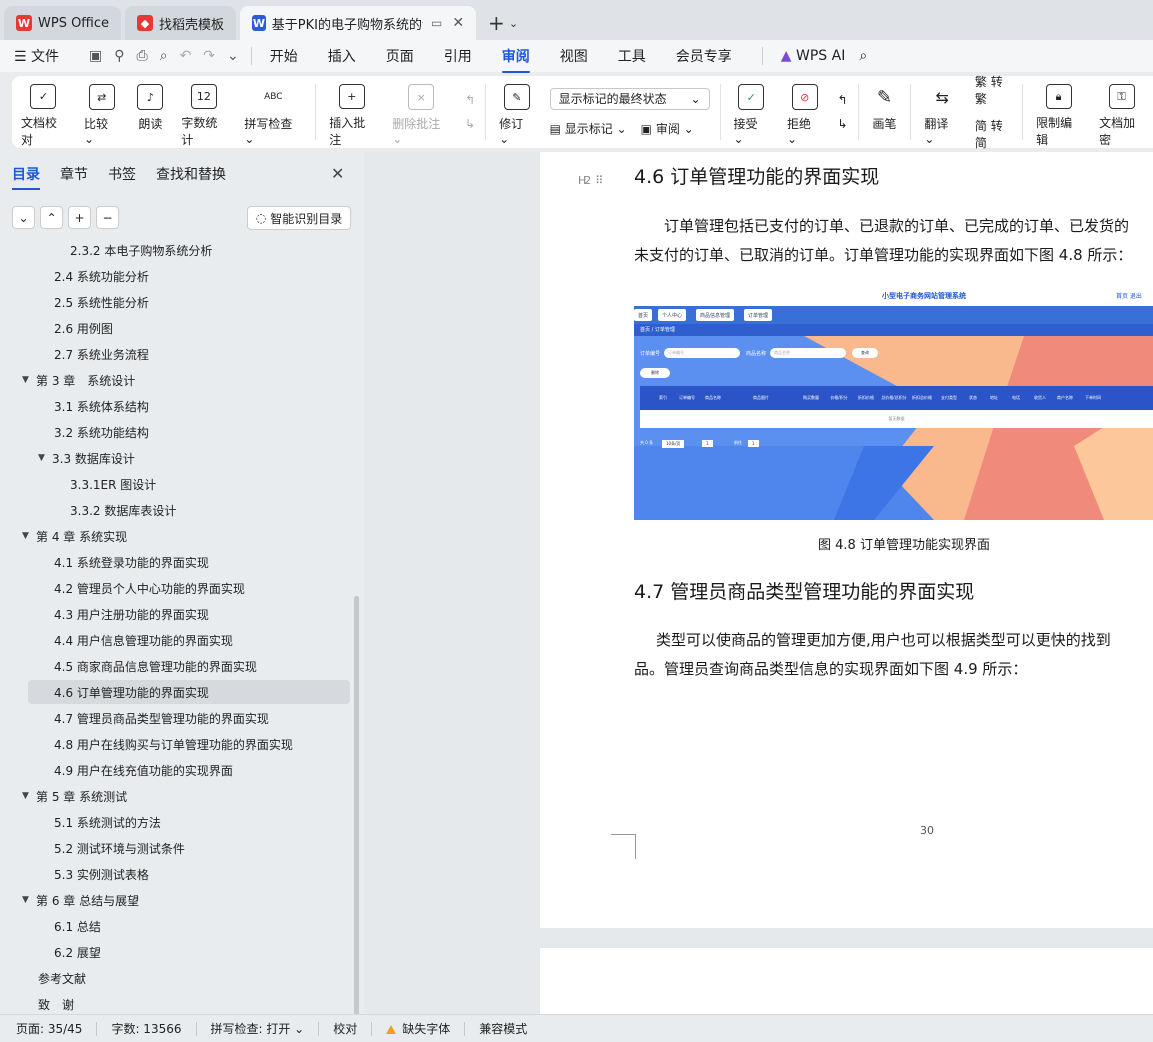 This screenshot has width=1153, height=1042. I want to click on heading-level-marker: H2 ⠿, so click(587, 180).